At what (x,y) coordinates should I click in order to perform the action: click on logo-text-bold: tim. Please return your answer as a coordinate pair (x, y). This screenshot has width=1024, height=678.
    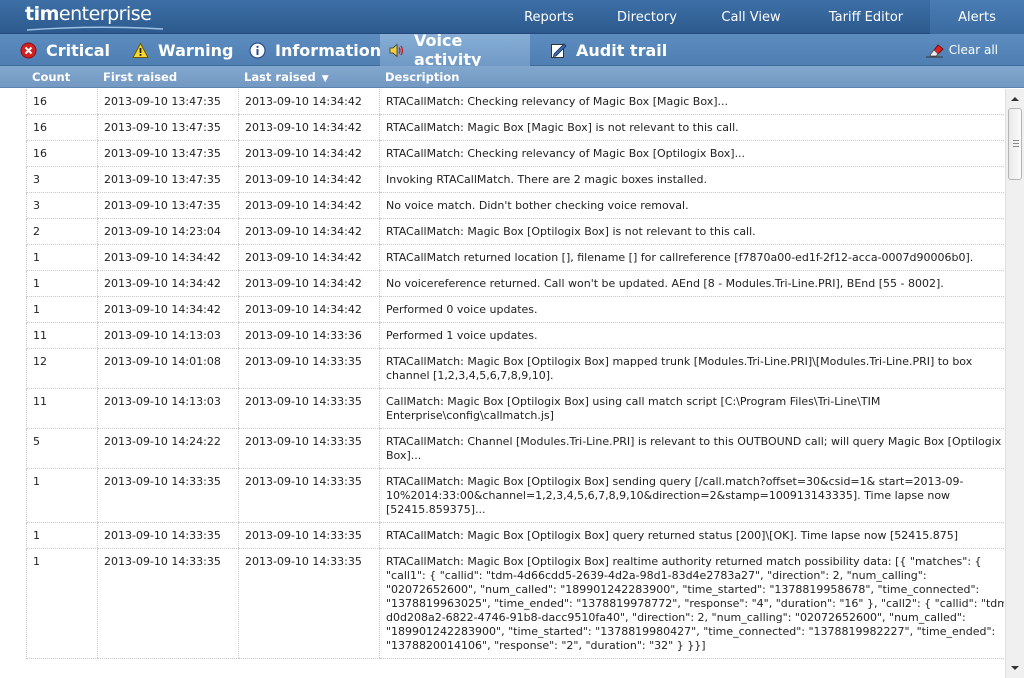
    Looking at the image, I should click on (42, 14).